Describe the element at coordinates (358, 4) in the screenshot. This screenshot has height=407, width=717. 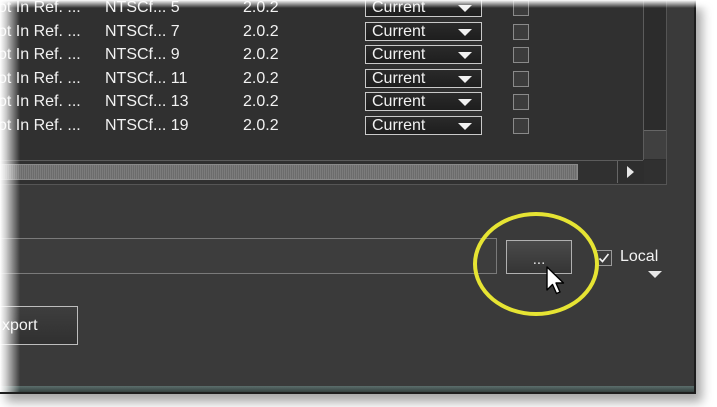
I see `top-fade` at that location.